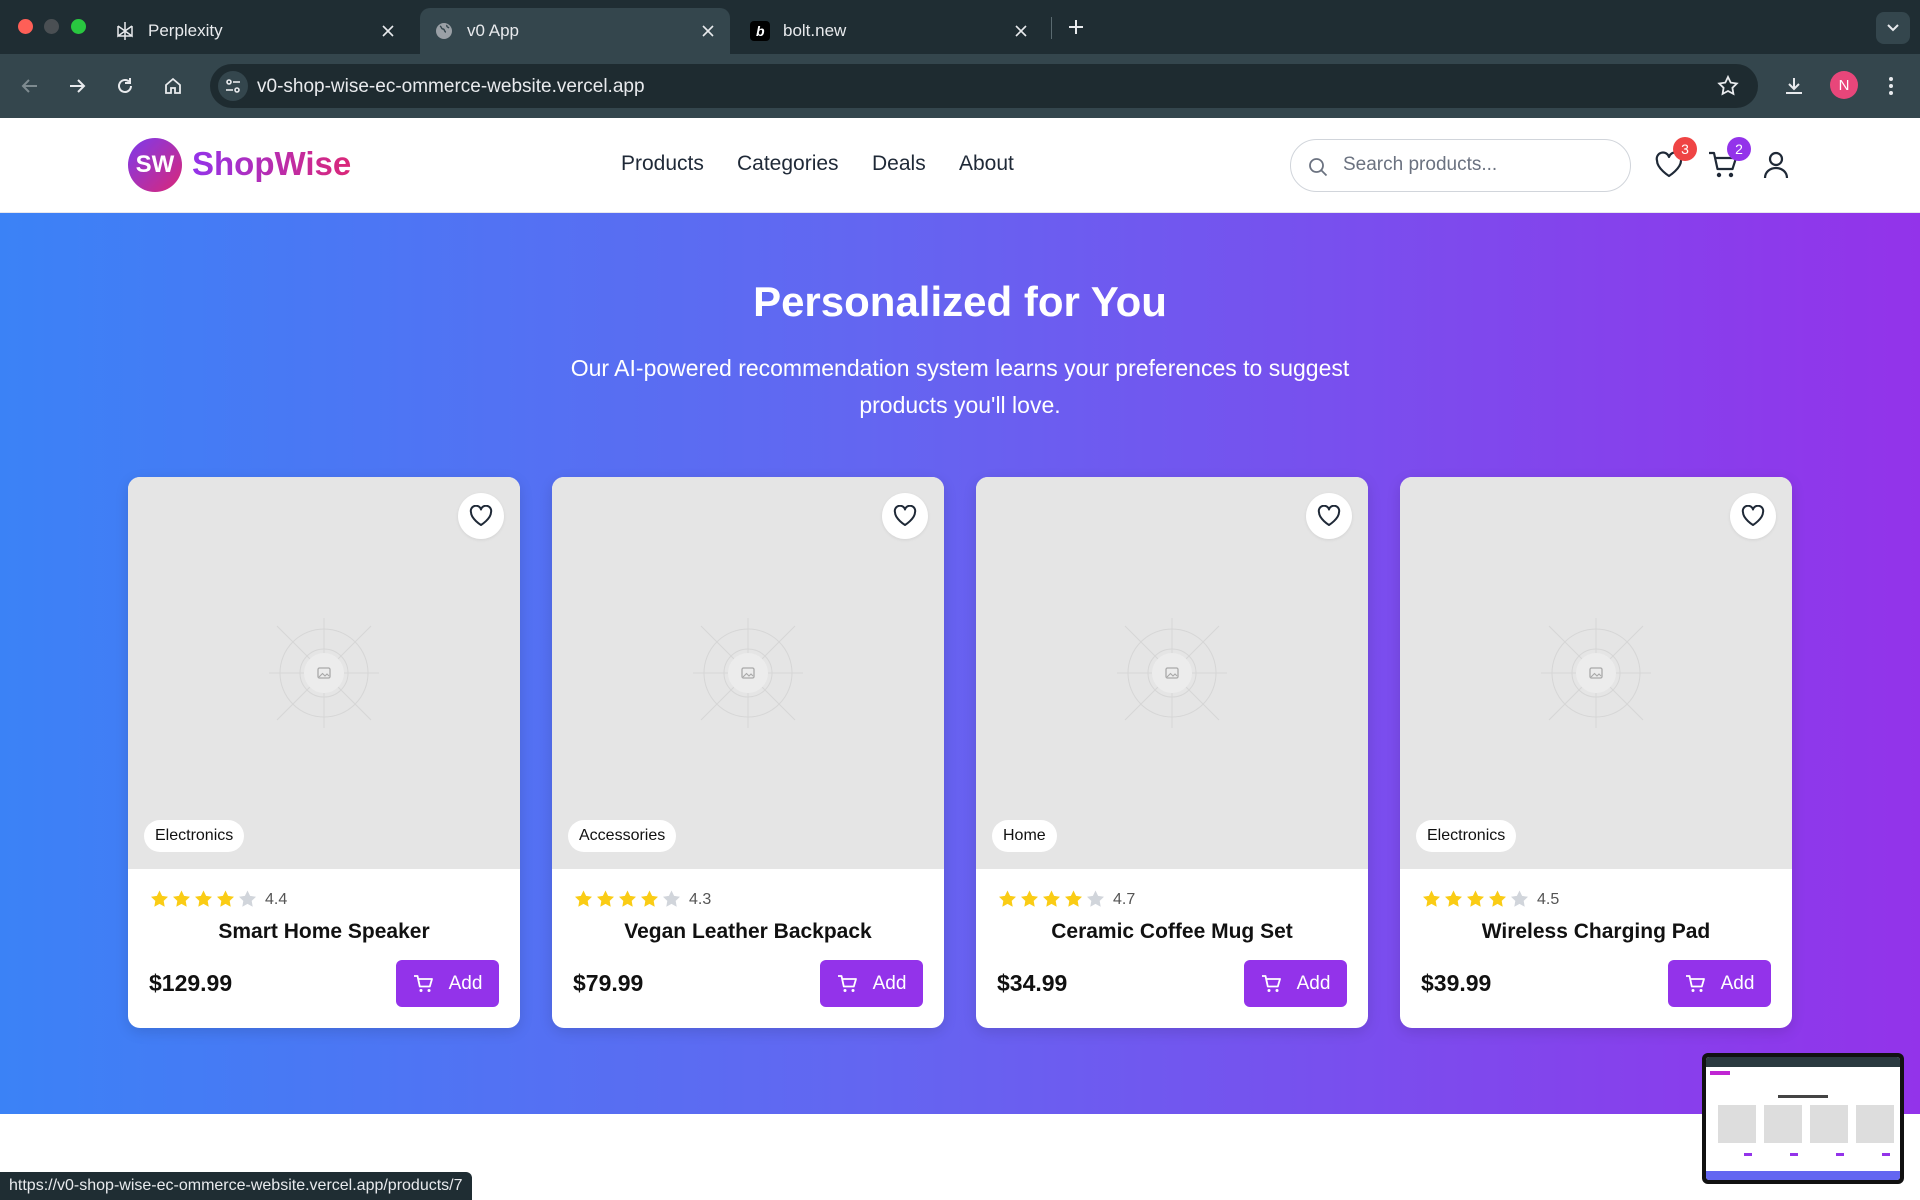  What do you see at coordinates (78, 26) in the screenshot?
I see `maximize-window-button` at bounding box center [78, 26].